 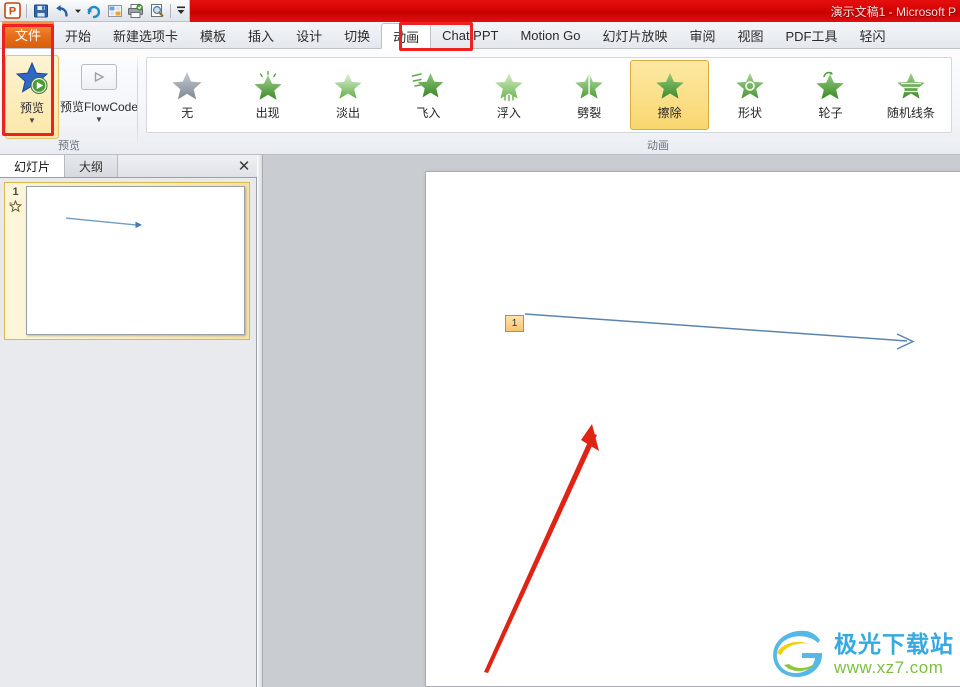 I want to click on powerpoint-logo-icon: P, so click(x=12, y=10).